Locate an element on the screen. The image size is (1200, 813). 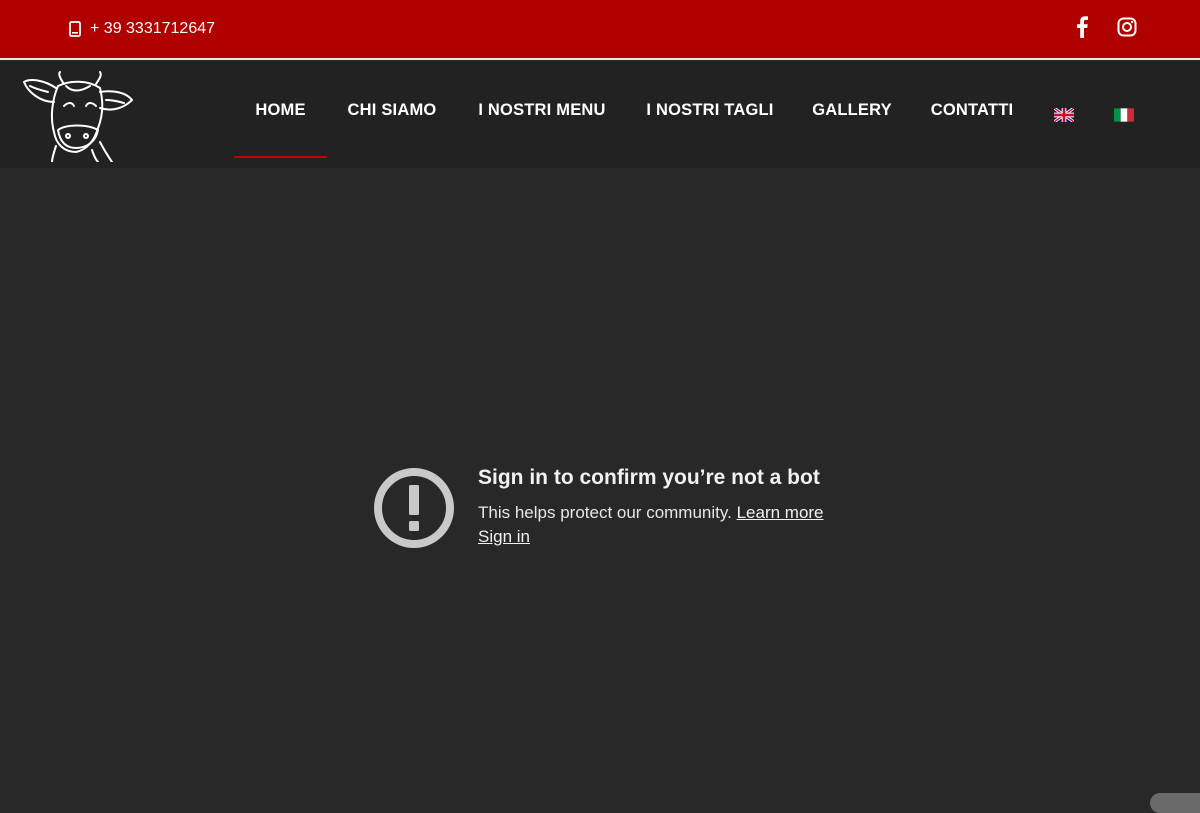
cow-logo is located at coordinates (78, 116).